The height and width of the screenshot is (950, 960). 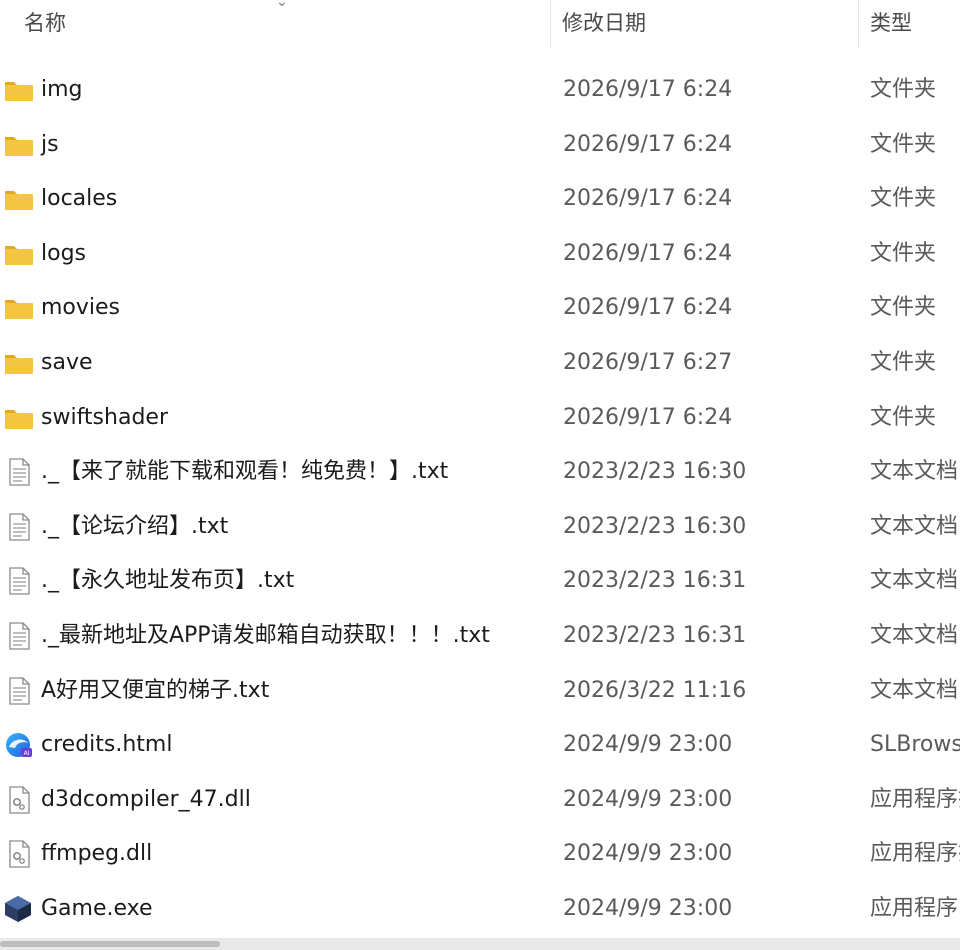 I want to click on column-header-name: 名称, so click(x=284, y=24).